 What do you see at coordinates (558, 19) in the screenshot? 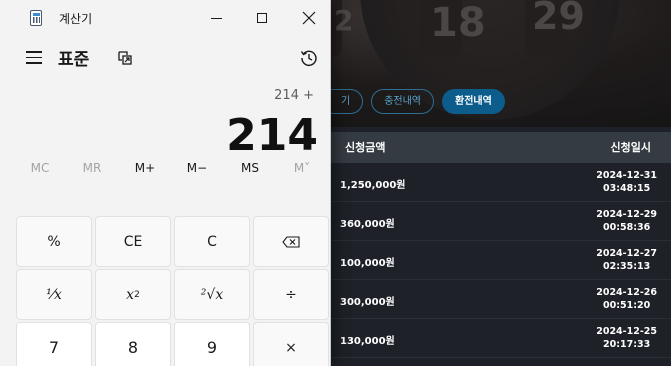
I see `wheel-number: 29` at bounding box center [558, 19].